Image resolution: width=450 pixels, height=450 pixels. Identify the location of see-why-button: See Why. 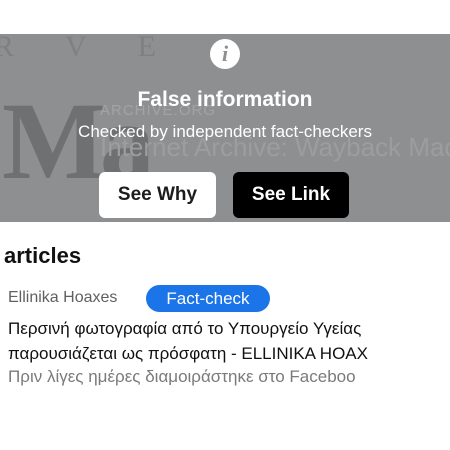
(157, 195).